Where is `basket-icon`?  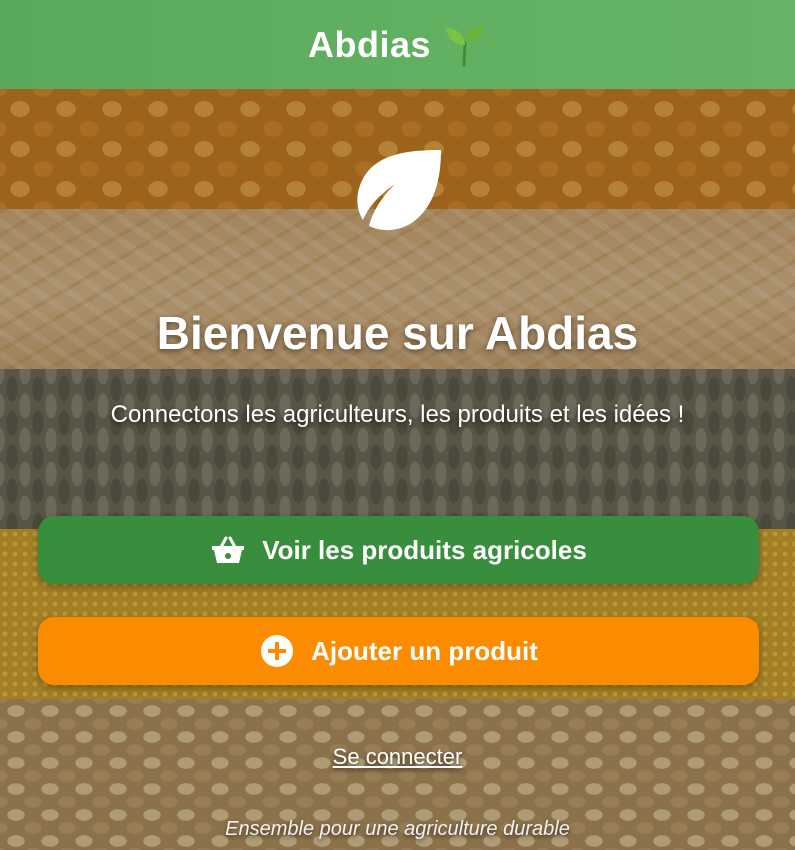
basket-icon is located at coordinates (228, 550).